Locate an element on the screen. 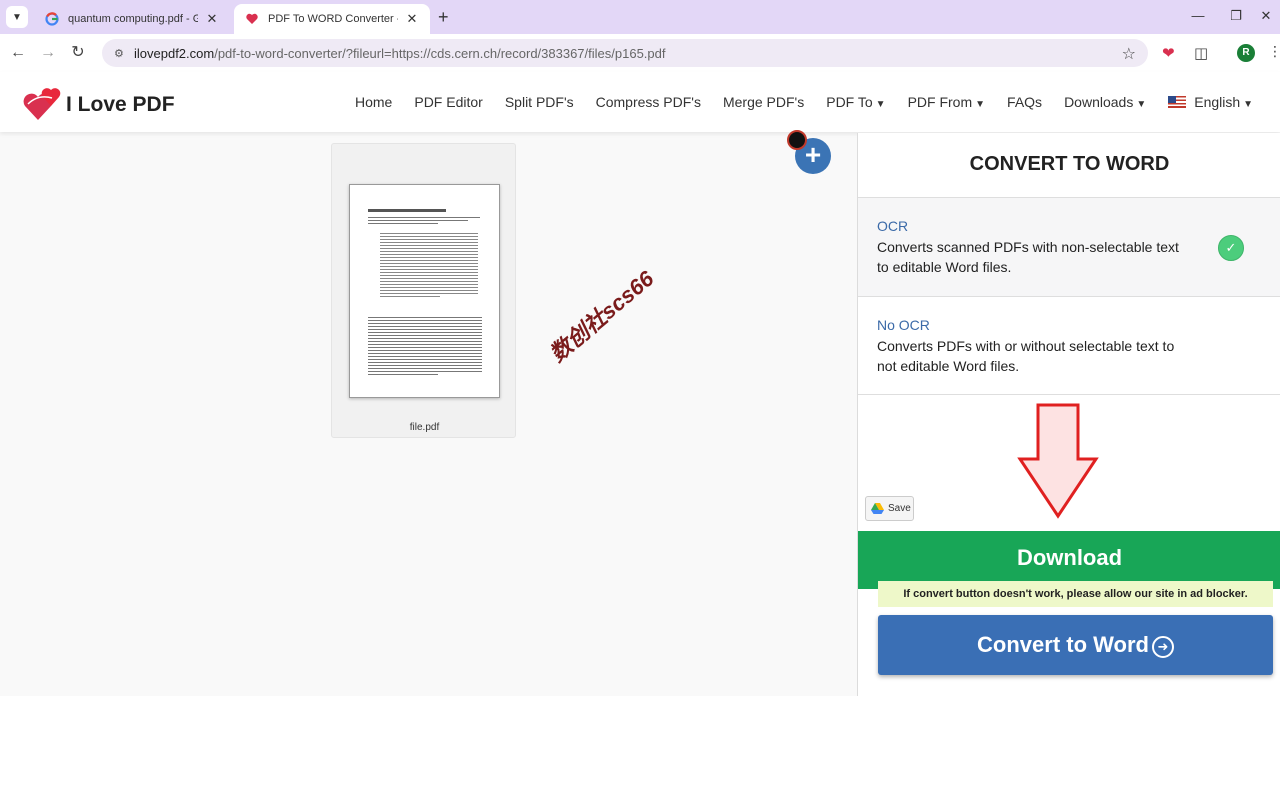  restore-icon: ❐ is located at coordinates (1236, 16).